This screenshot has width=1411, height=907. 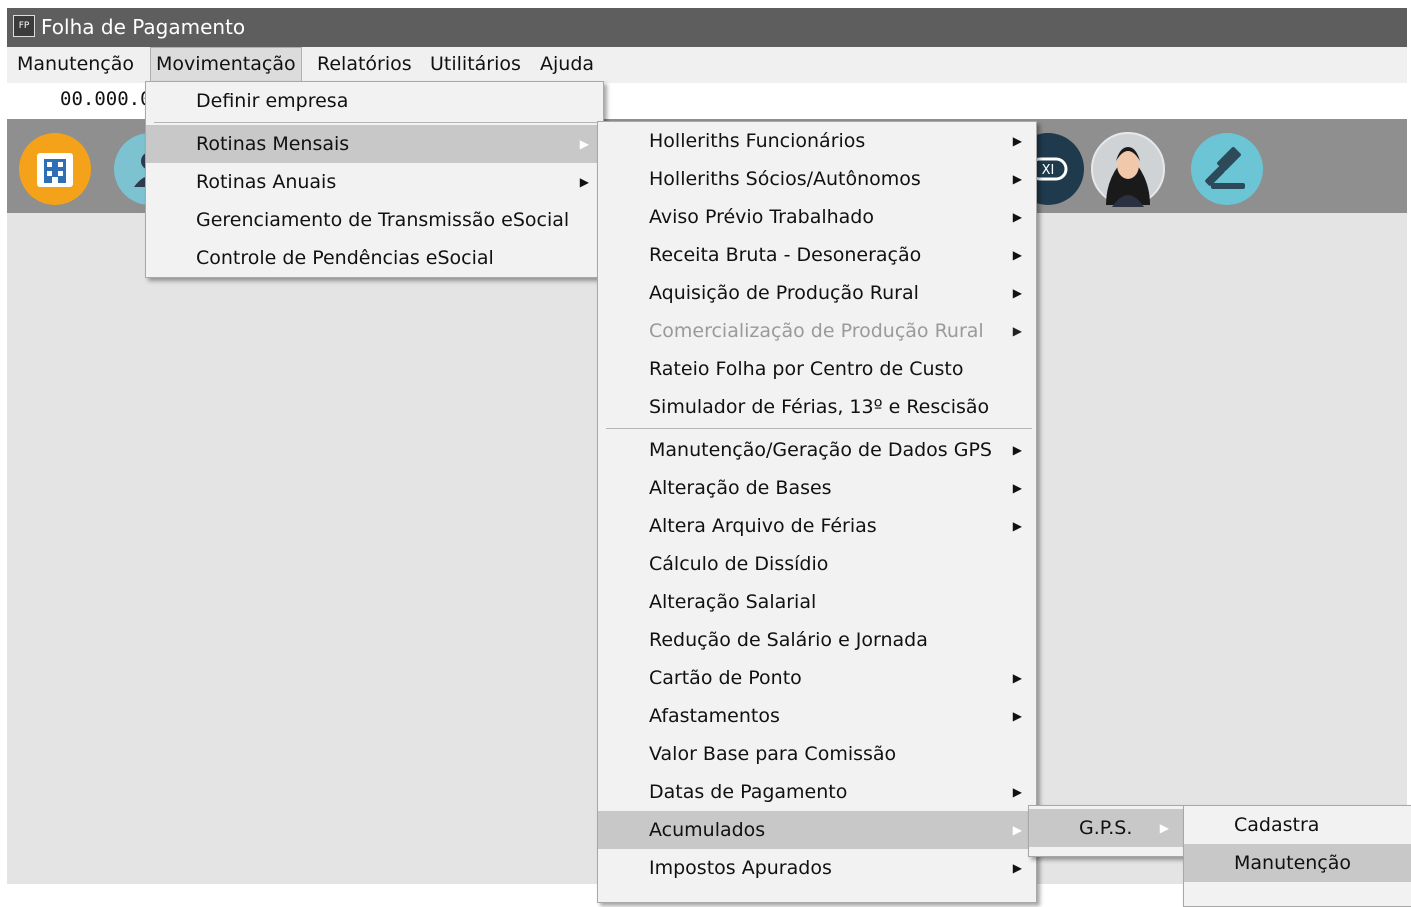 I want to click on legal-gavel-icon, so click(x=1227, y=169).